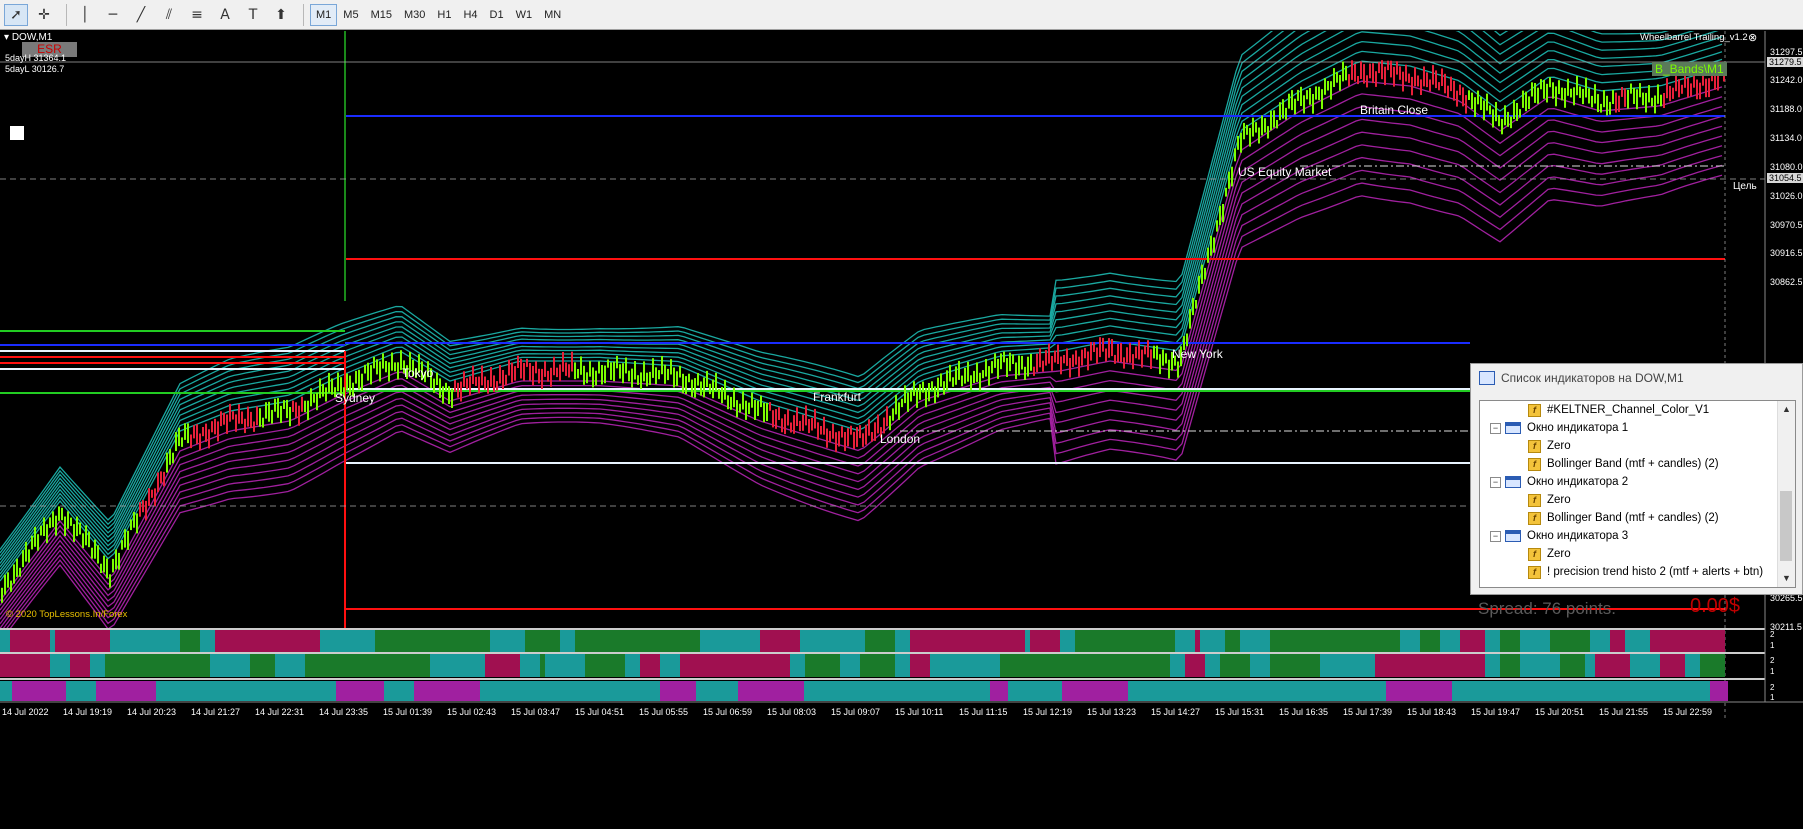  Describe the element at coordinates (324, 14) in the screenshot. I see `timeframe-m1: M1` at that location.